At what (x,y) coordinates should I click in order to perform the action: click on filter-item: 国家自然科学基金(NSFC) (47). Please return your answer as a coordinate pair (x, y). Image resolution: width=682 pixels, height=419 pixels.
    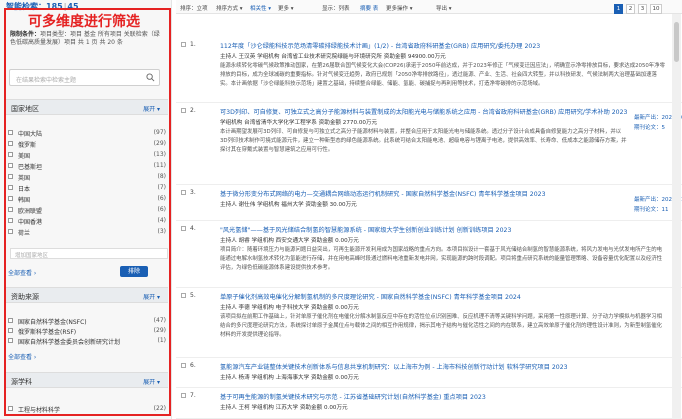
    Looking at the image, I should click on (87, 321).